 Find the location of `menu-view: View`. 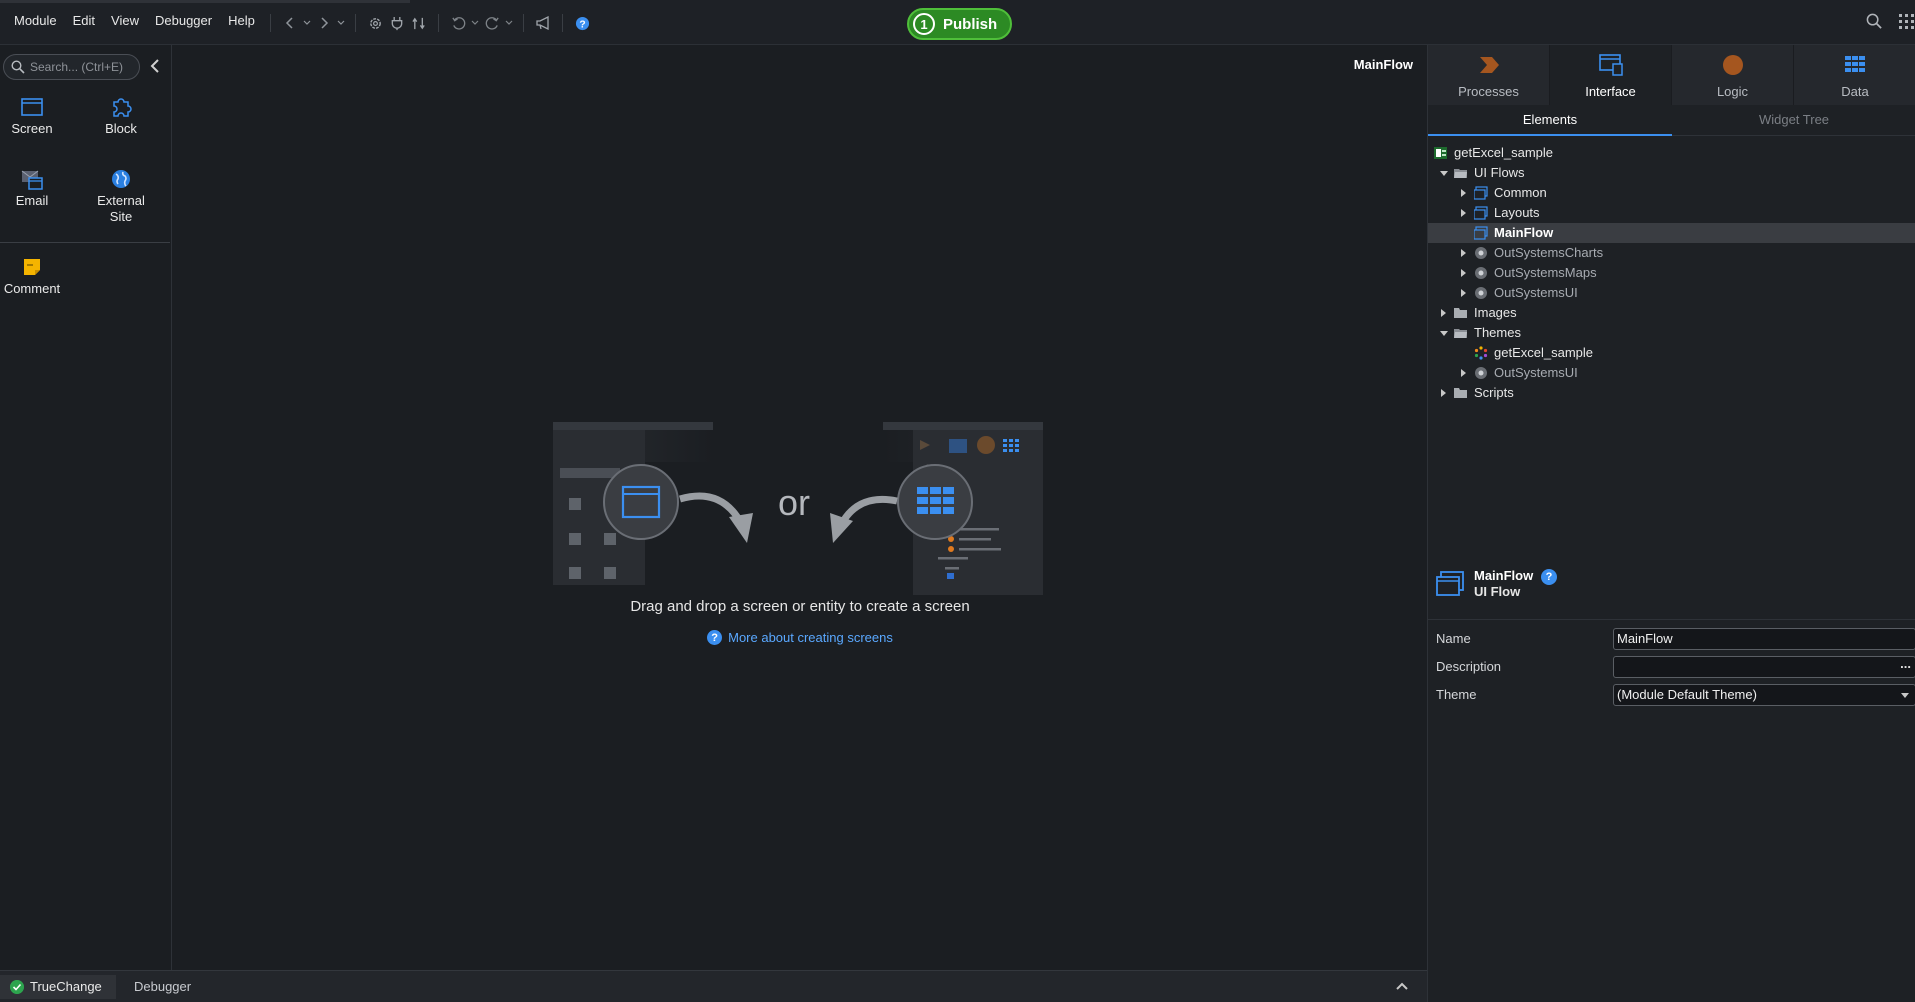

menu-view: View is located at coordinates (125, 20).